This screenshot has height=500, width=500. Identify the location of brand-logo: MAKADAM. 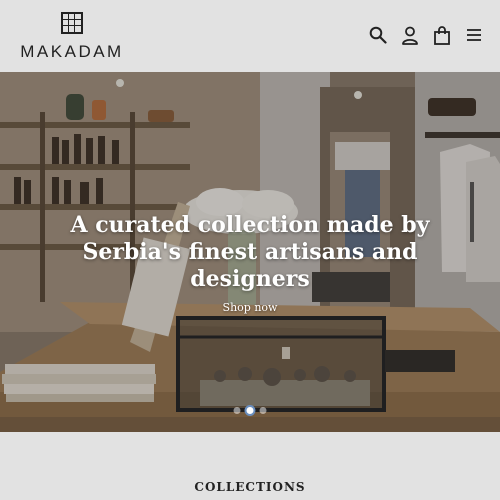
(72, 37).